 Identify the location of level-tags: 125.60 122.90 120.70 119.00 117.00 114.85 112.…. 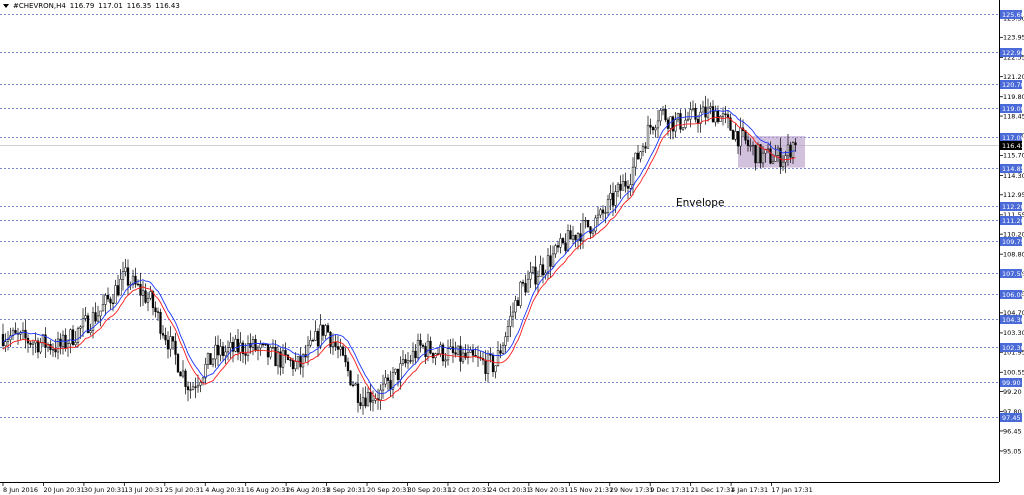
(1012, 216).